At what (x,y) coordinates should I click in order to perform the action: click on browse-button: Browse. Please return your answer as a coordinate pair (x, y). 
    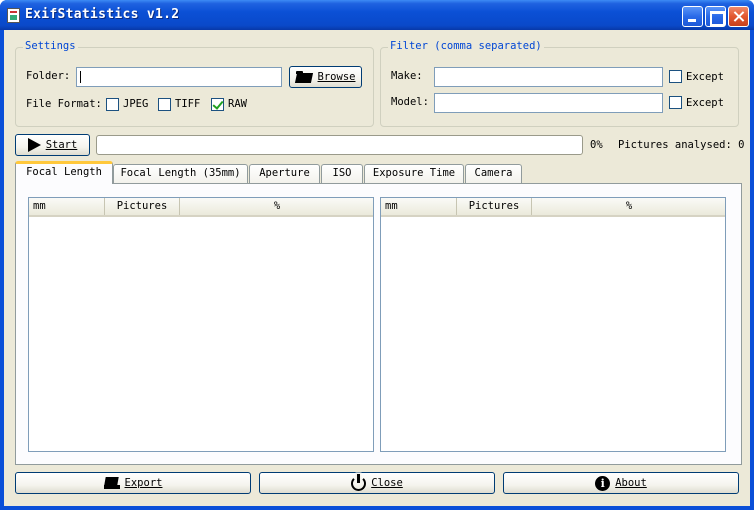
    Looking at the image, I should click on (325, 77).